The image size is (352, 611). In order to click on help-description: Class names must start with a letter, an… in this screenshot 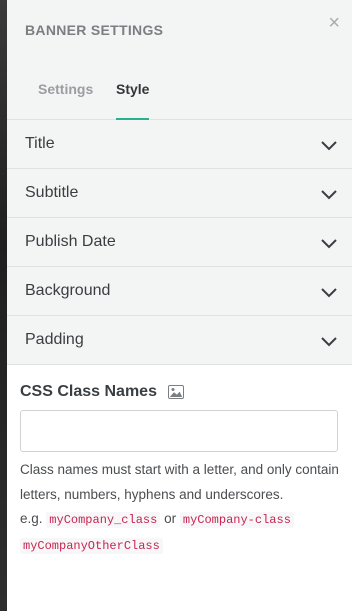, I will do `click(179, 482)`.